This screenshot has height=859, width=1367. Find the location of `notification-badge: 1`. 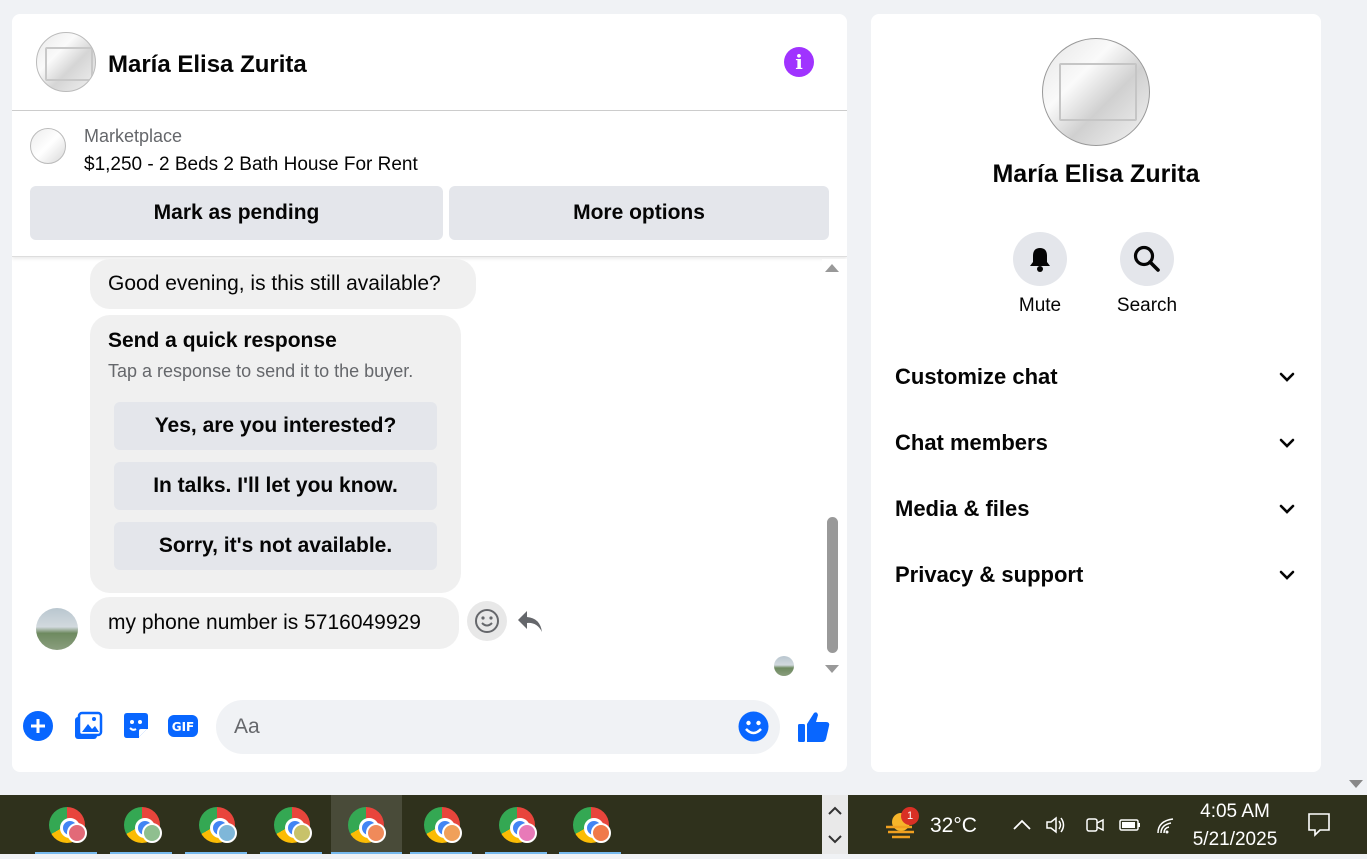

notification-badge: 1 is located at coordinates (910, 816).